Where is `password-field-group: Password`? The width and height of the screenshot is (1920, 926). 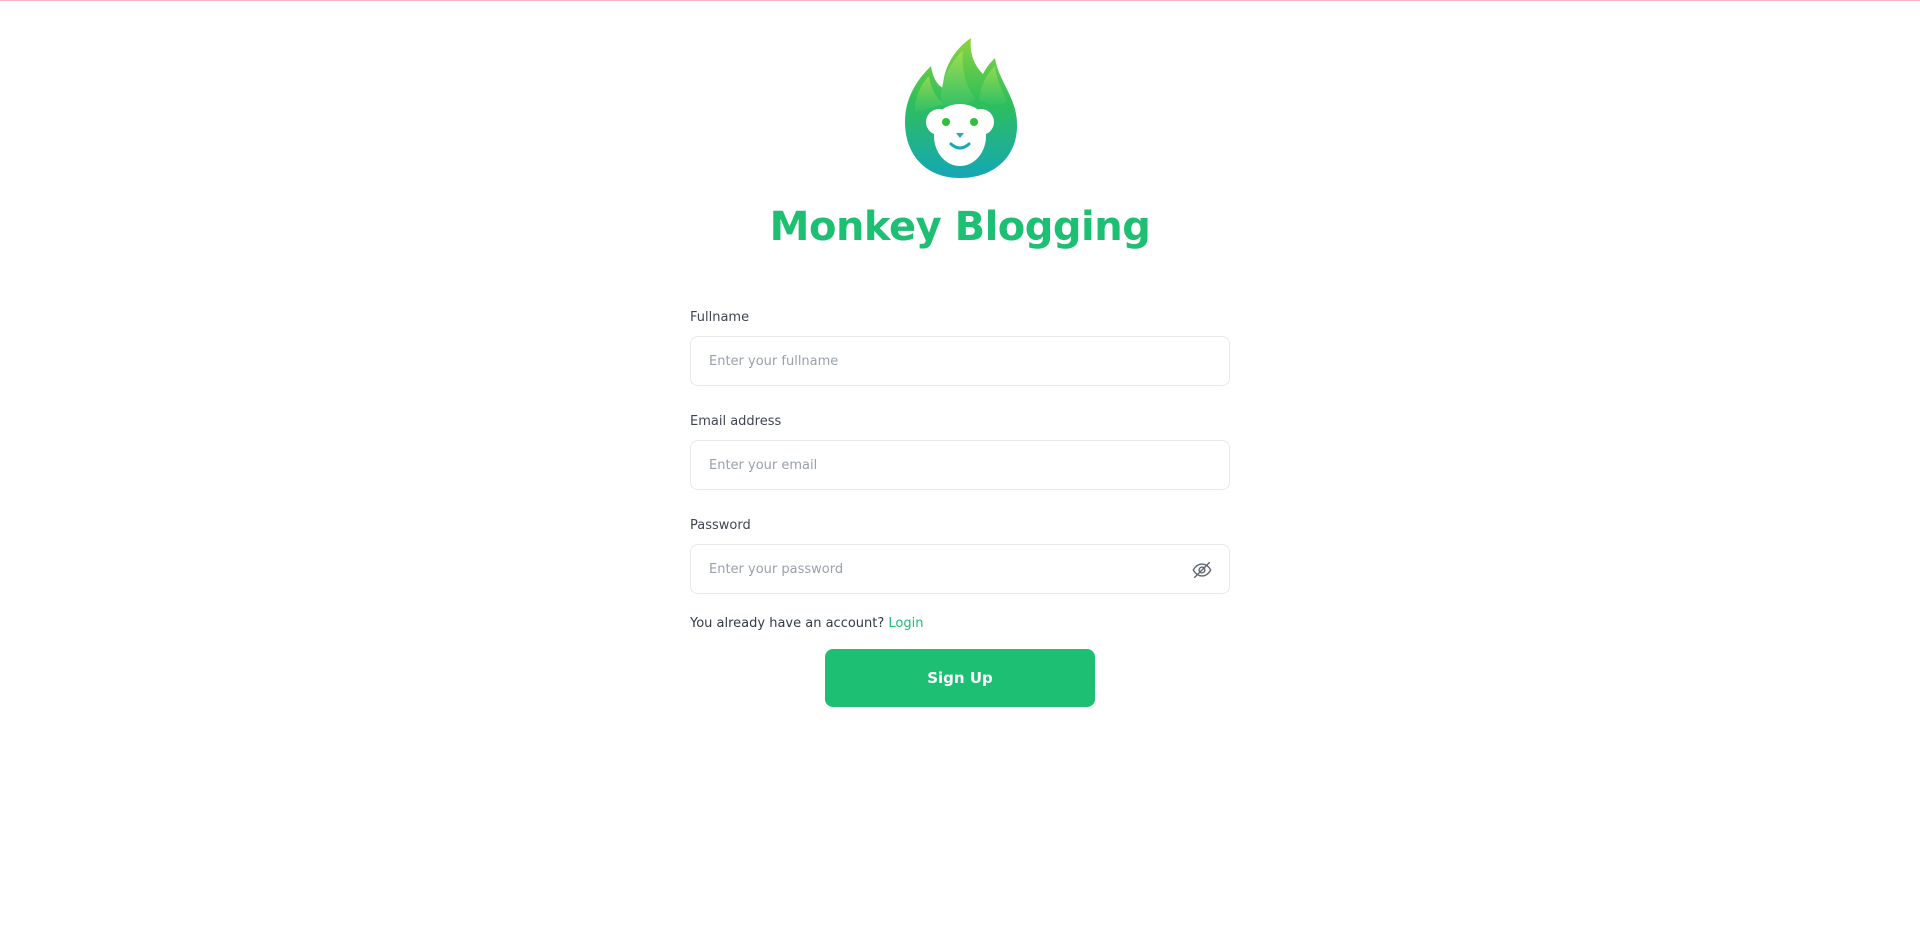
password-field-group: Password is located at coordinates (960, 556).